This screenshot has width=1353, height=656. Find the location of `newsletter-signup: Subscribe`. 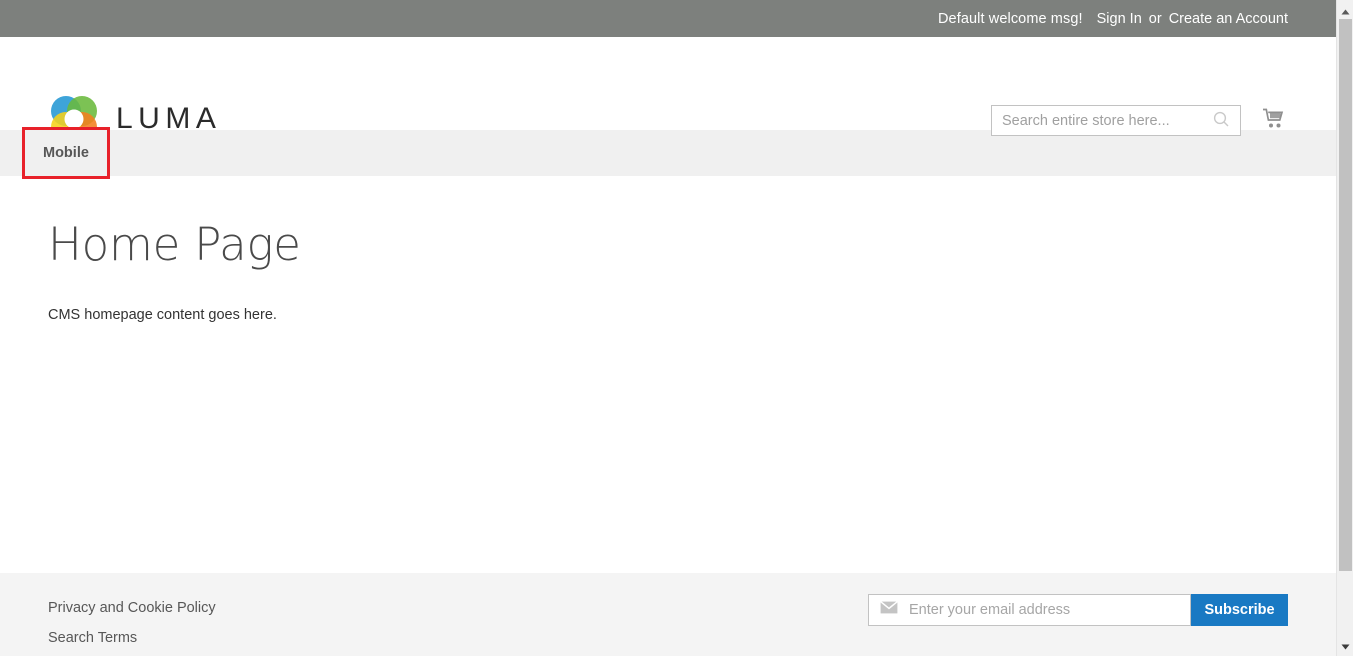

newsletter-signup: Subscribe is located at coordinates (1078, 610).